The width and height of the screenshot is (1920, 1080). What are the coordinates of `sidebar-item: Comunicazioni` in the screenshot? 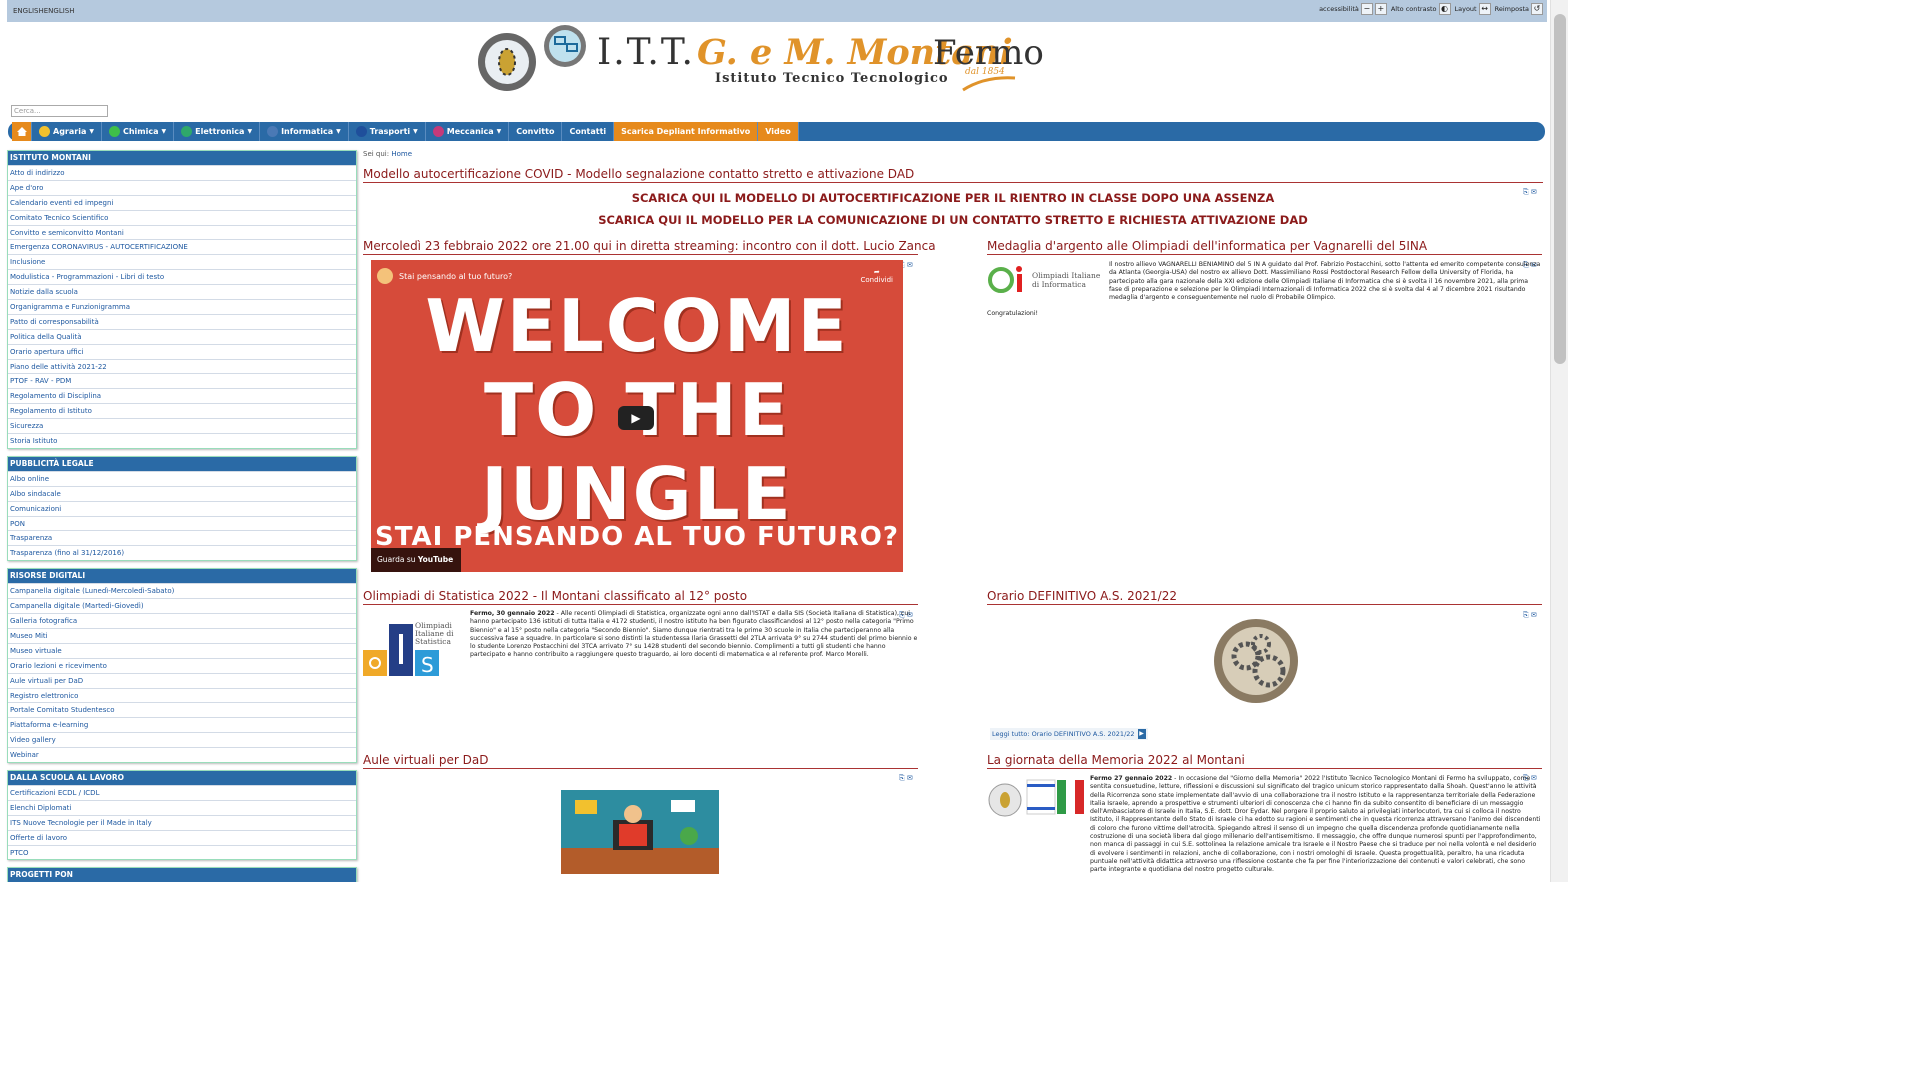 It's located at (182, 508).